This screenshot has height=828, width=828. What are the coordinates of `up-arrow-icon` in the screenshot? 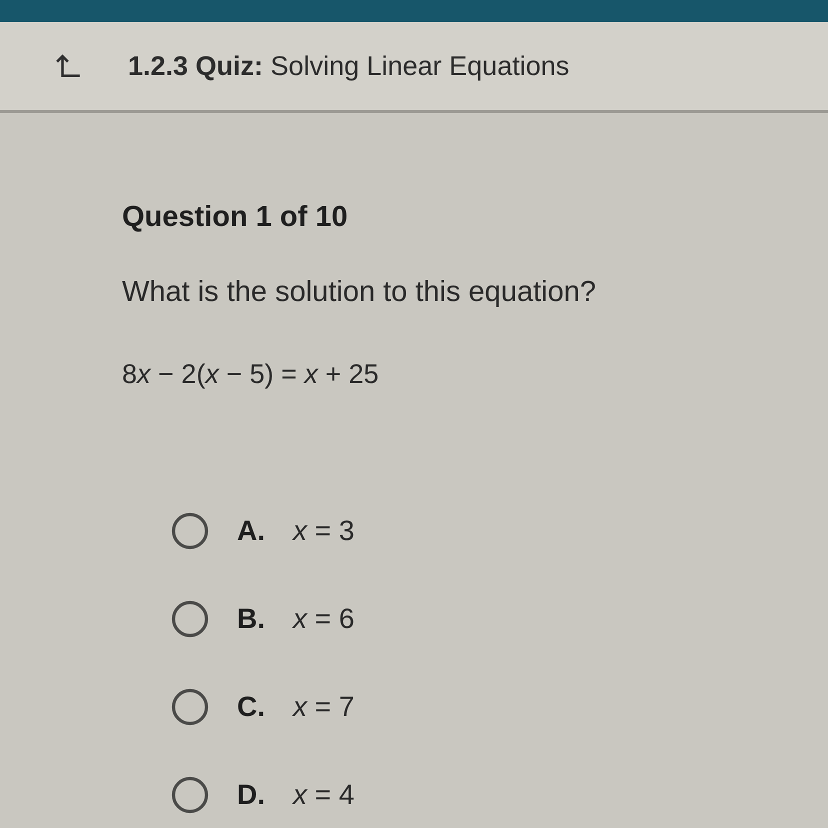 It's located at (69, 66).